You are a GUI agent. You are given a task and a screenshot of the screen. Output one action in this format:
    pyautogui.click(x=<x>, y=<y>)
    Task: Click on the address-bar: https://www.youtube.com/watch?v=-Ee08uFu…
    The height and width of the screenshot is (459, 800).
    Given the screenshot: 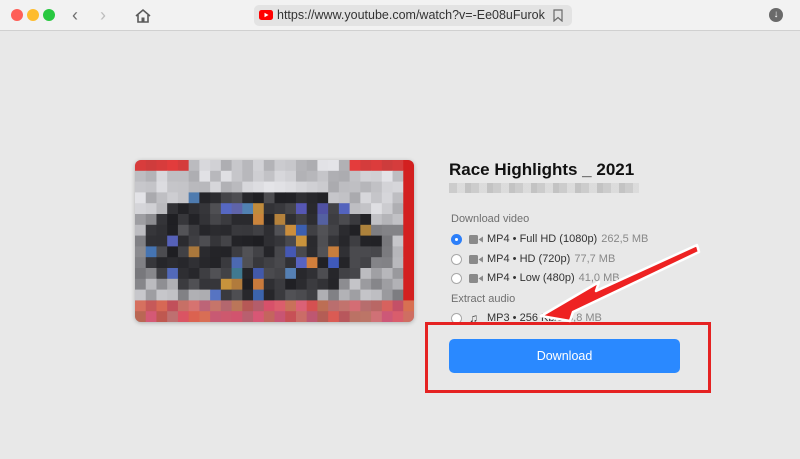 What is the action you would take?
    pyautogui.click(x=413, y=15)
    